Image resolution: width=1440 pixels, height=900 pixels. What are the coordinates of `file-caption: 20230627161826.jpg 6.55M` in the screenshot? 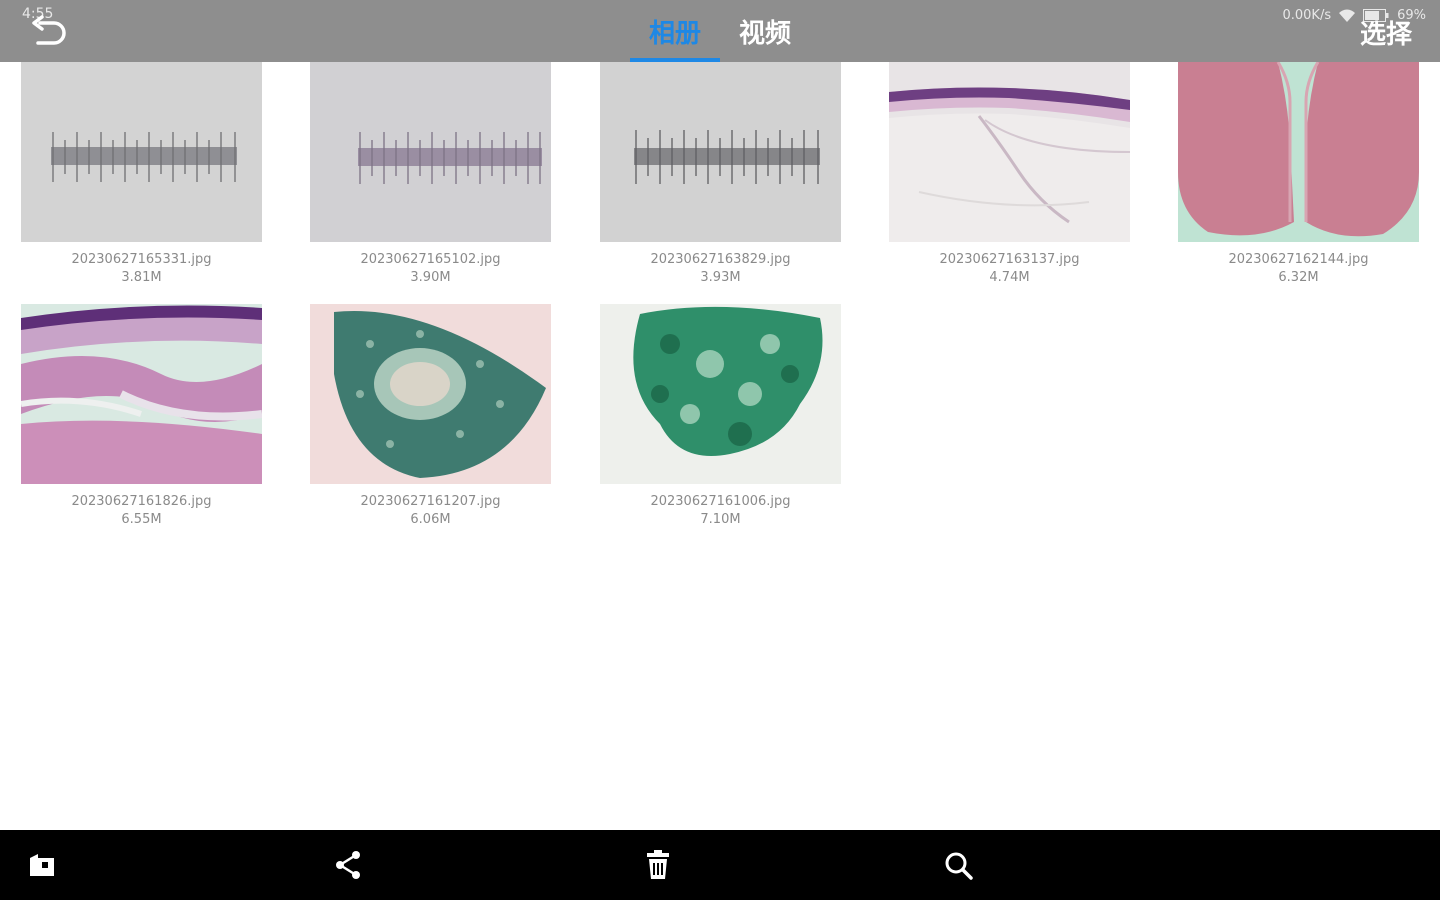 It's located at (141, 511).